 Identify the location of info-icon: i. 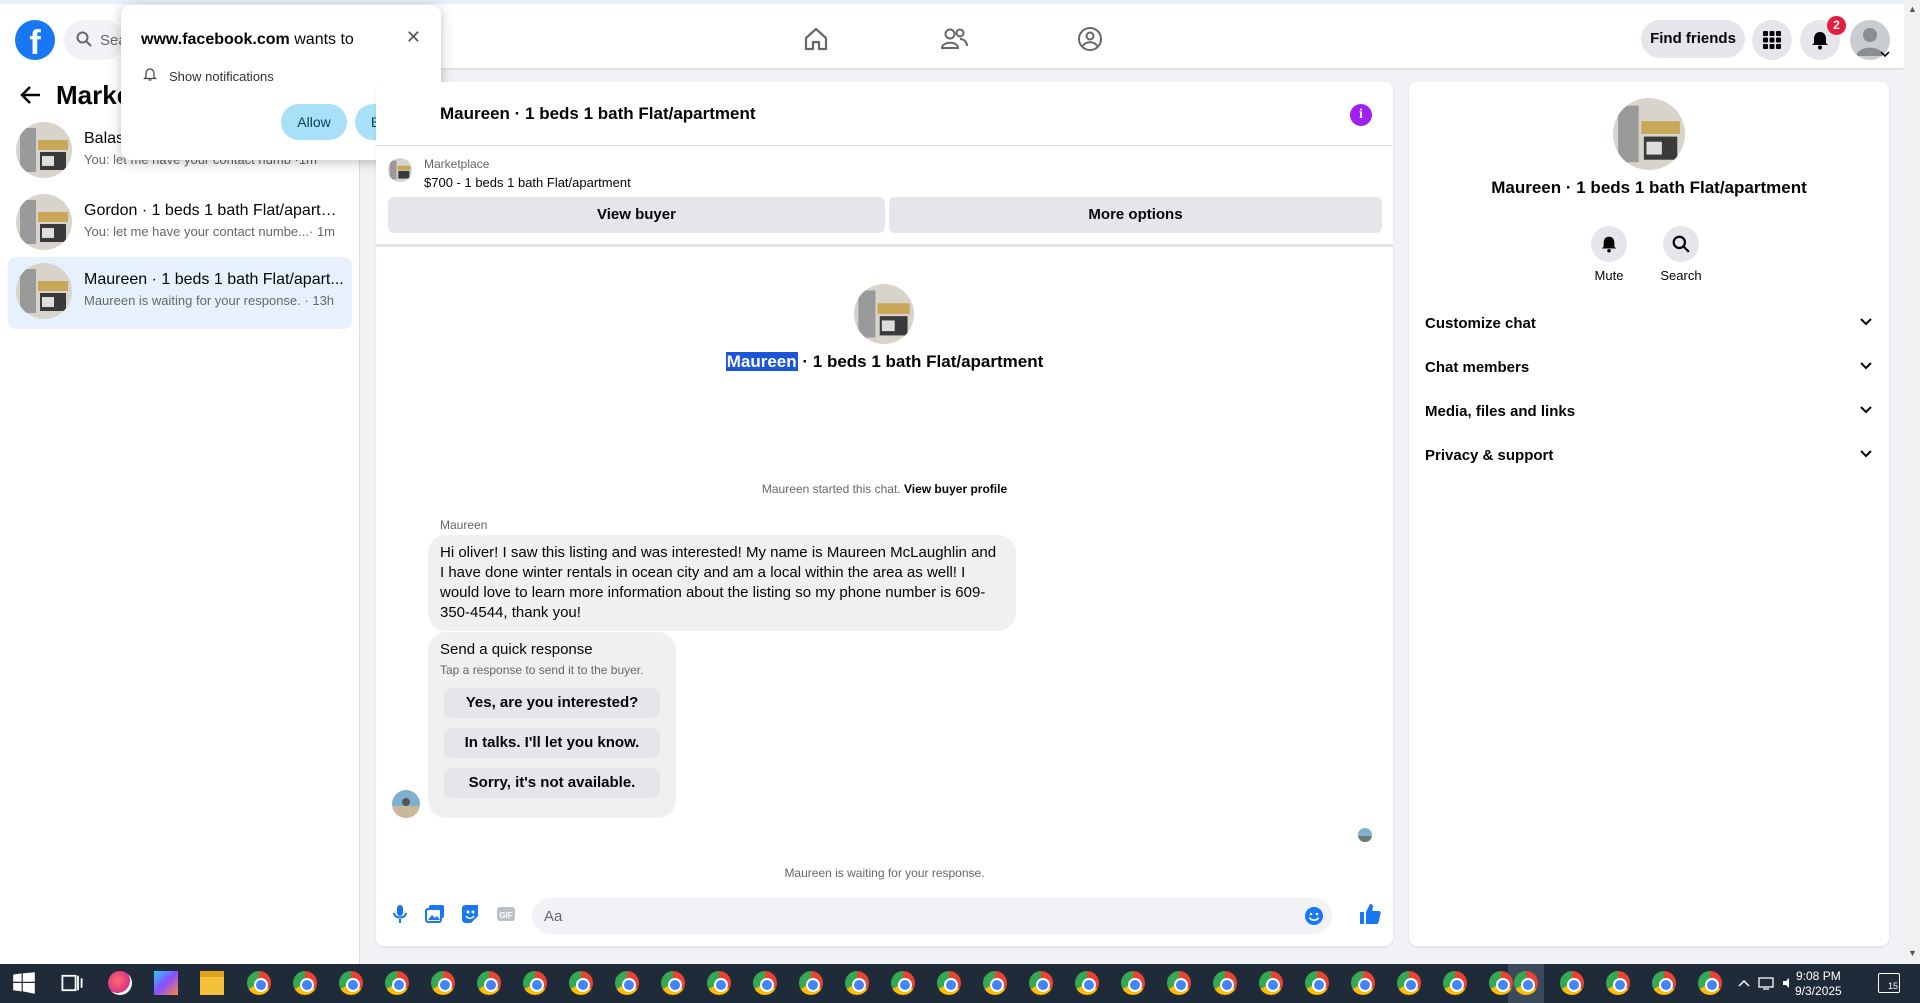
(1361, 115).